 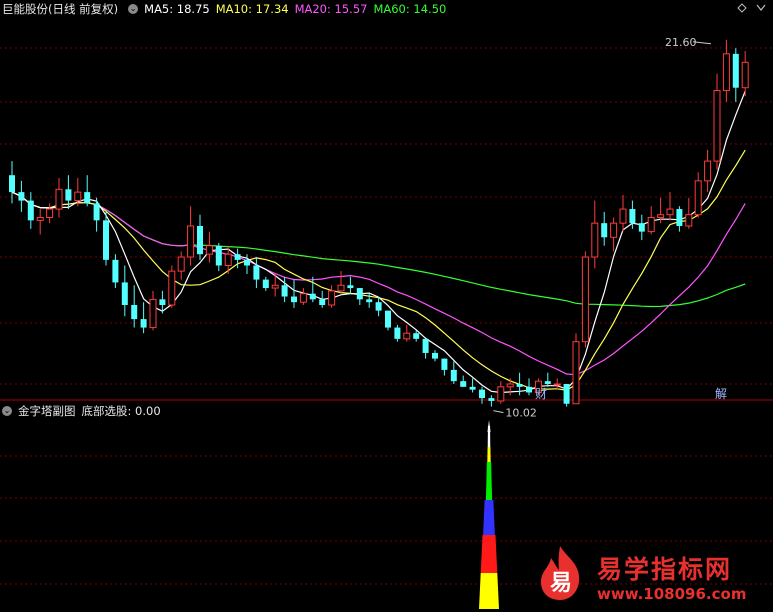 I want to click on sub-chart-header: ⌄ 金字塔副图 底部选股: 0.00, so click(x=83, y=411).